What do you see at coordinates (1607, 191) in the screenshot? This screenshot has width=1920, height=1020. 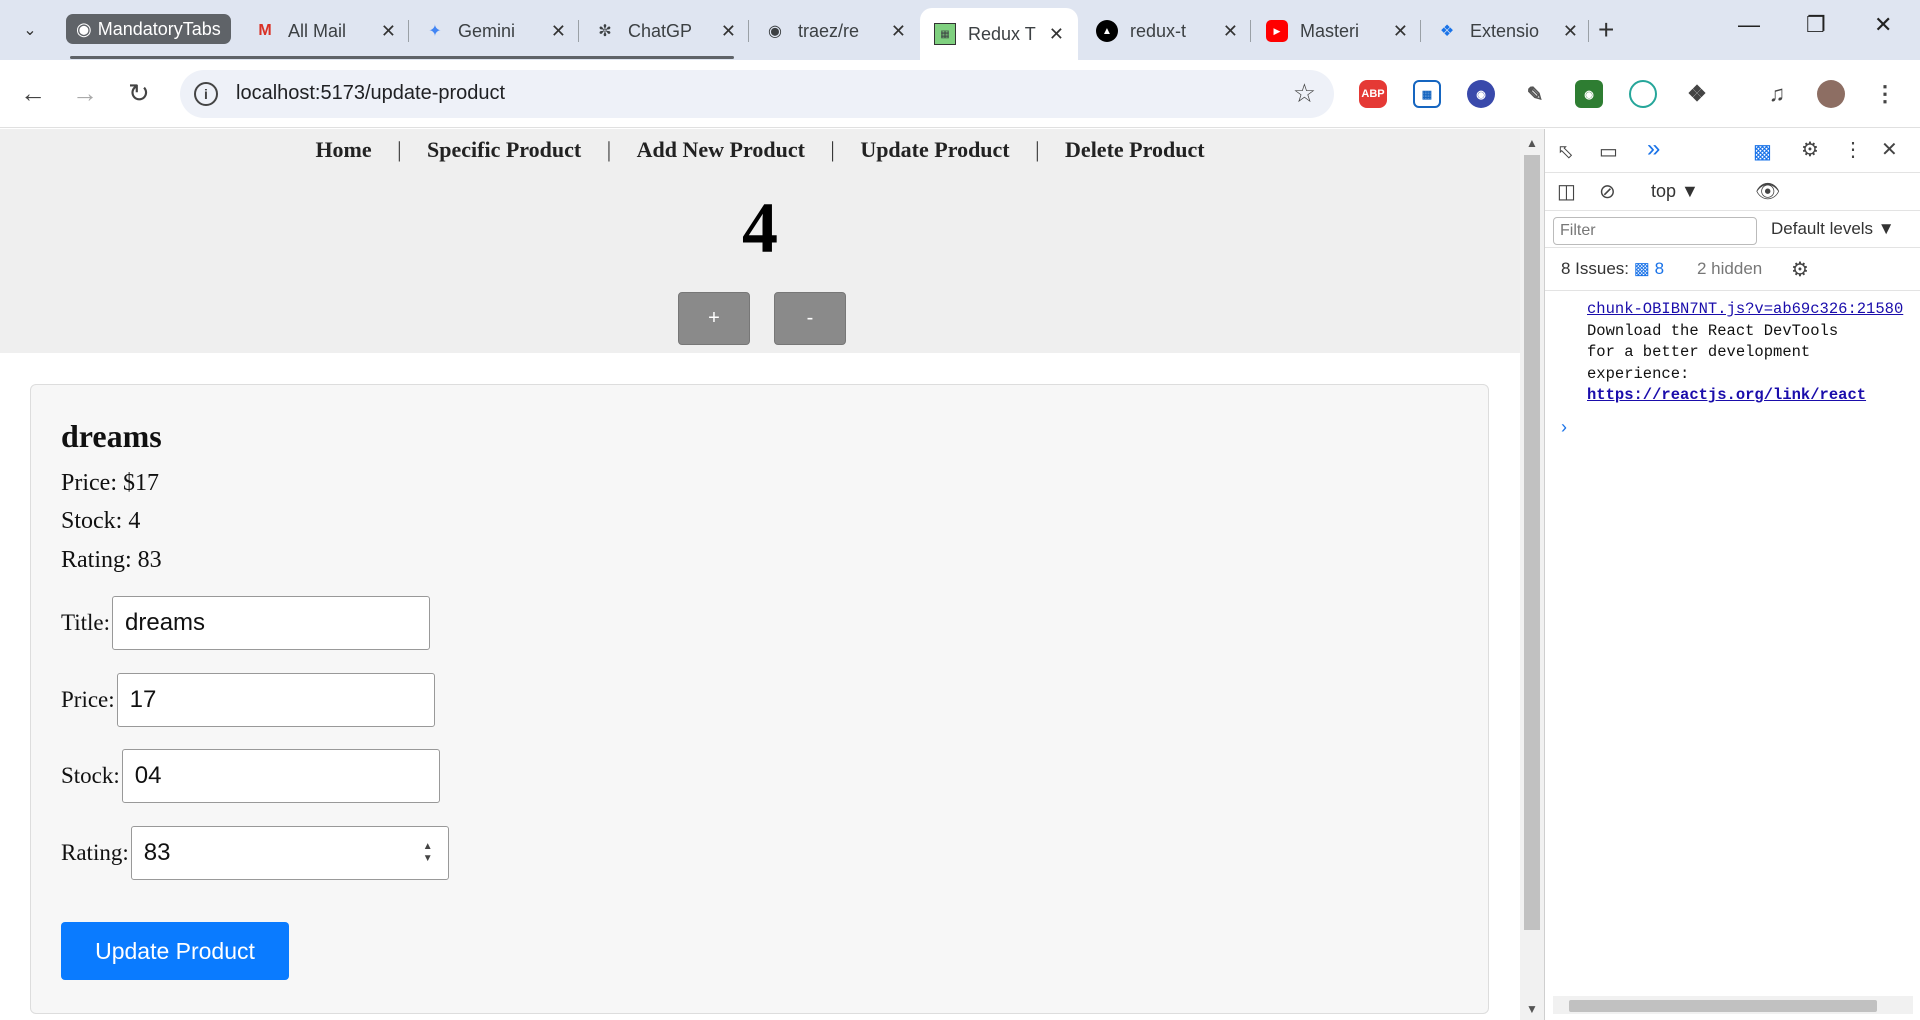 I see `clear-console-icon: ⊘` at bounding box center [1607, 191].